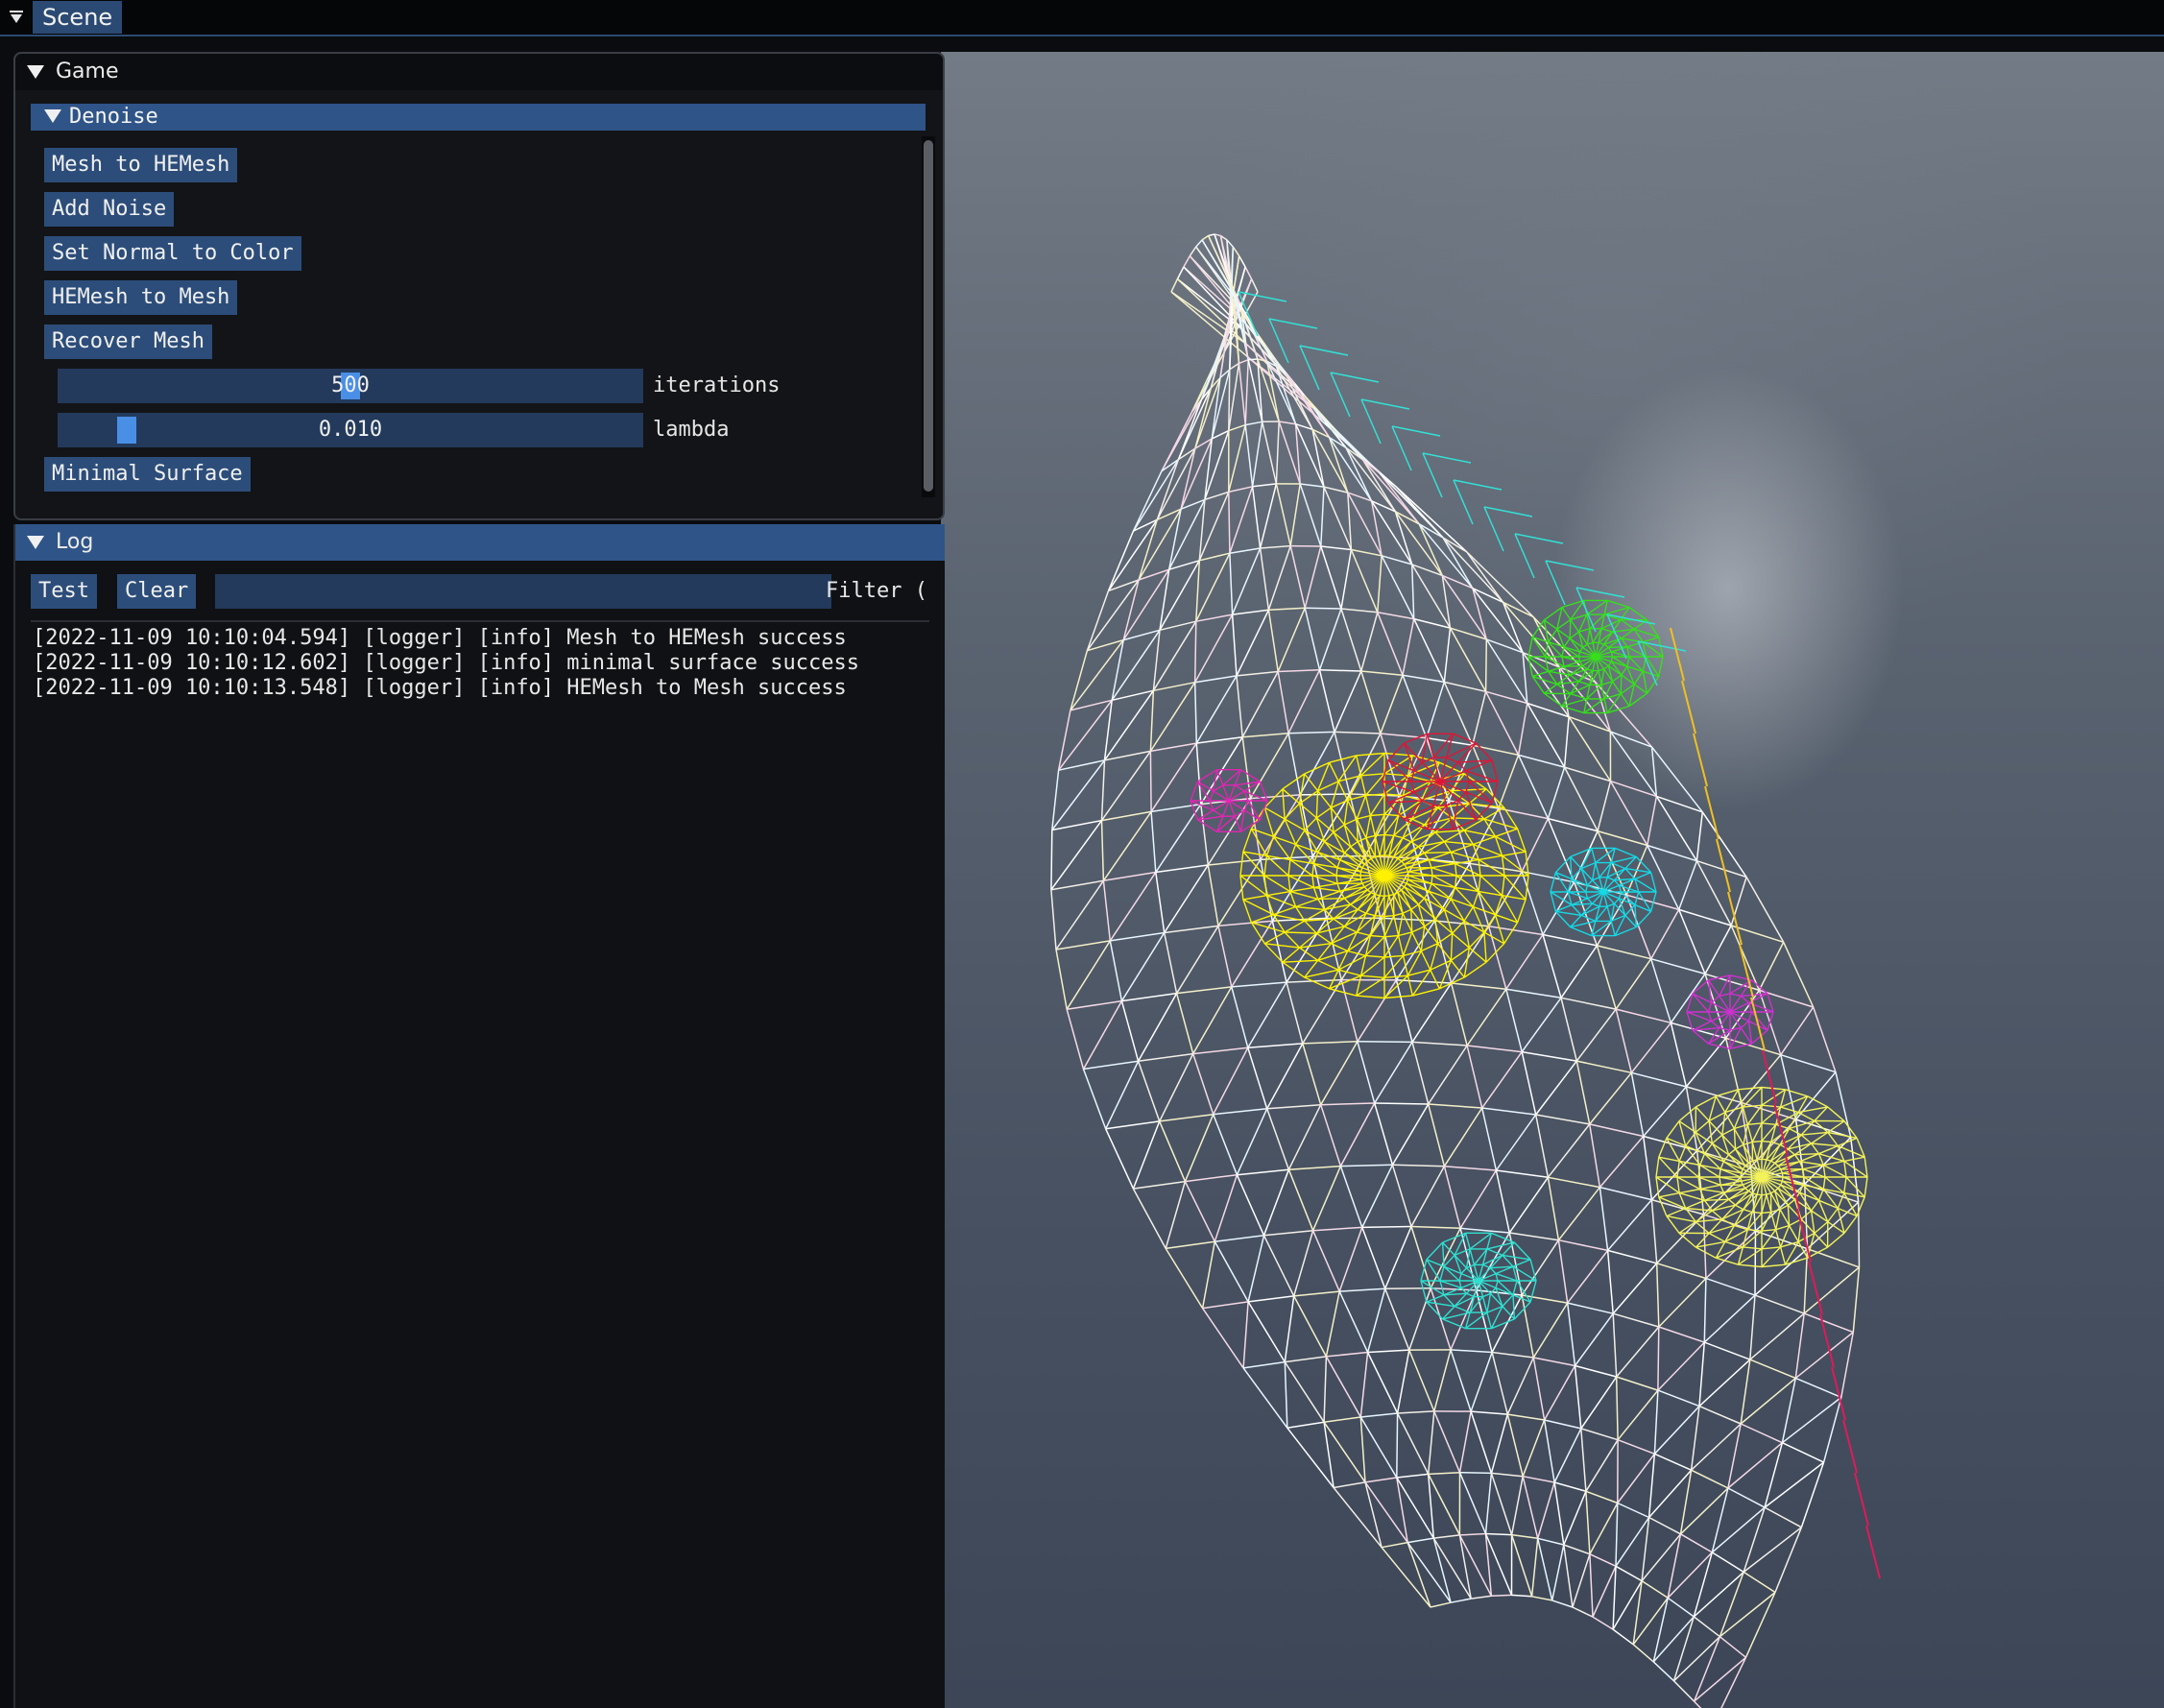  What do you see at coordinates (157, 591) in the screenshot?
I see `clear-button: Clear` at bounding box center [157, 591].